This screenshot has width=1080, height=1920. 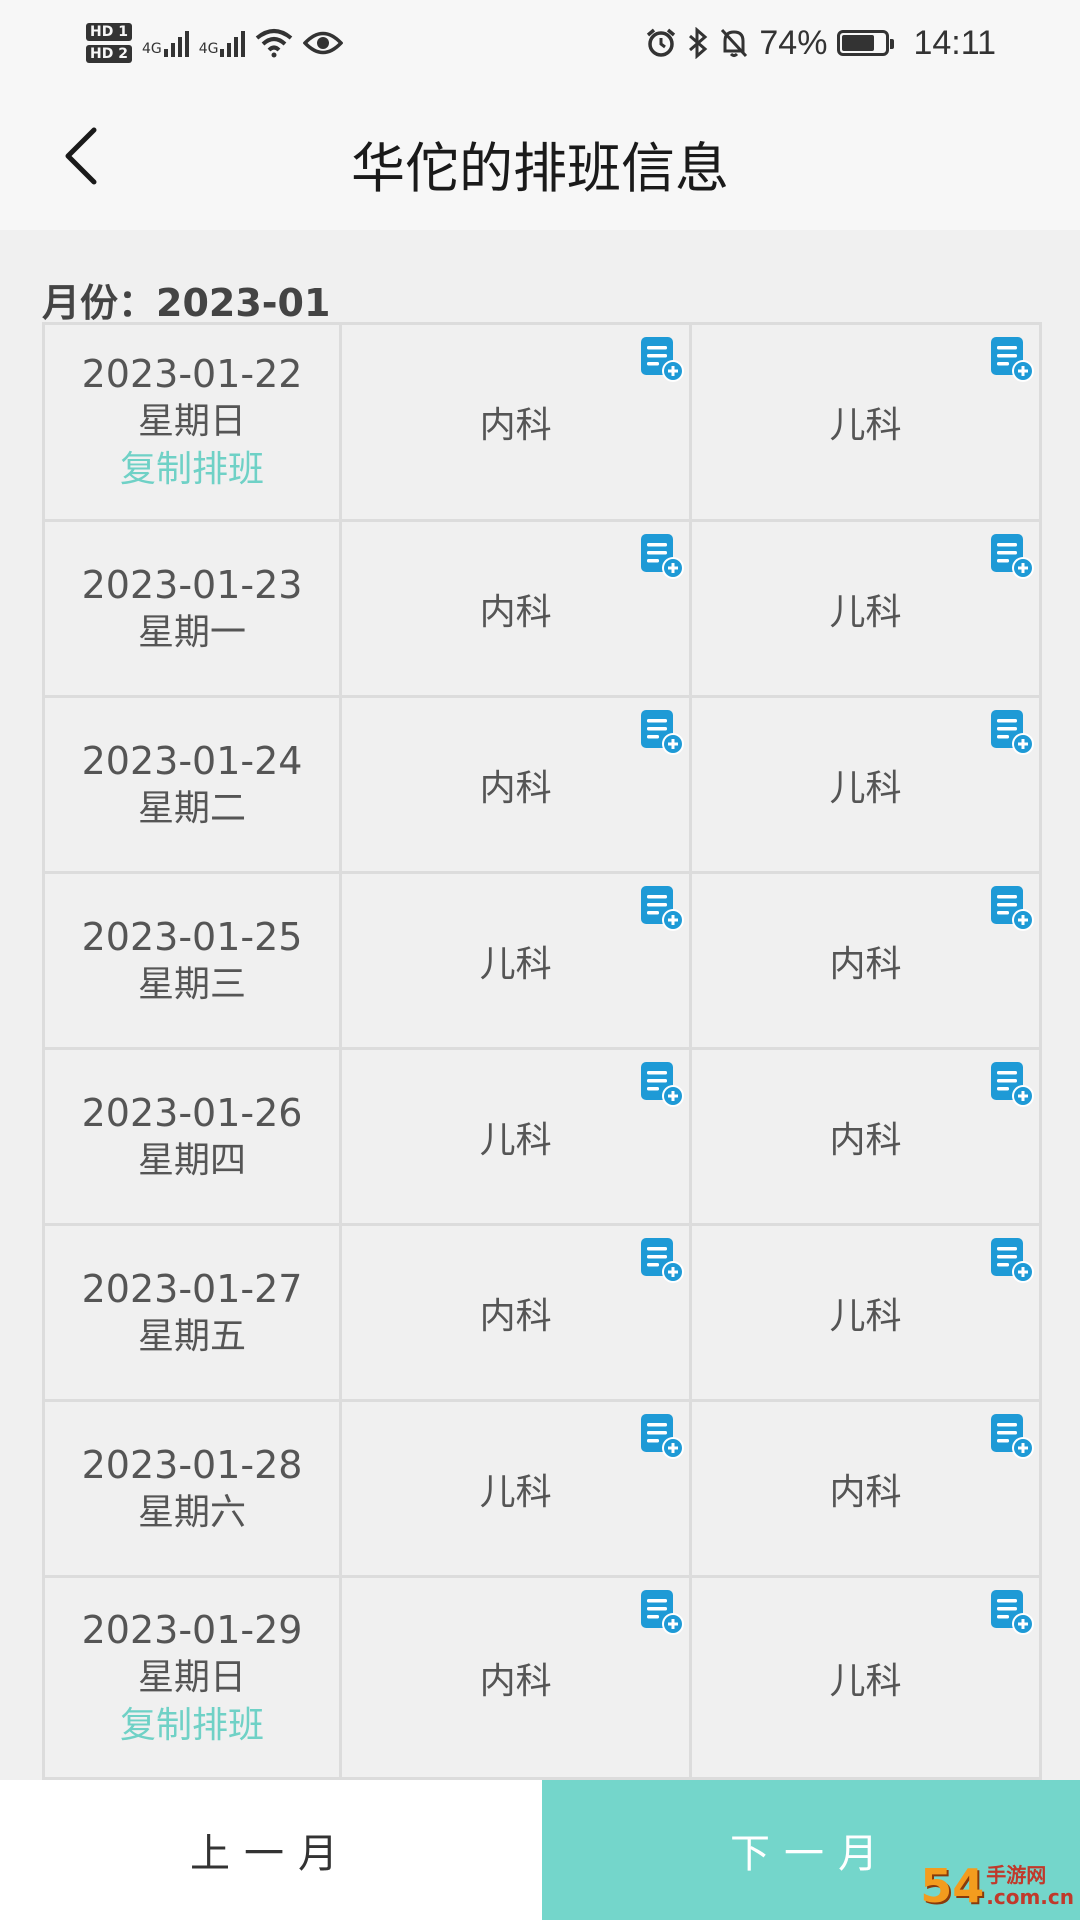 I want to click on table-row: 2023-01-26 星期四 儿科 内科, so click(x=542, y=1138).